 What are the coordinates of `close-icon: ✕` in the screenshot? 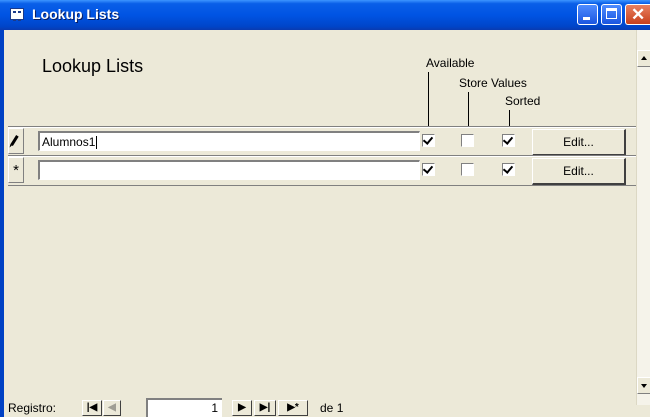 It's located at (638, 14).